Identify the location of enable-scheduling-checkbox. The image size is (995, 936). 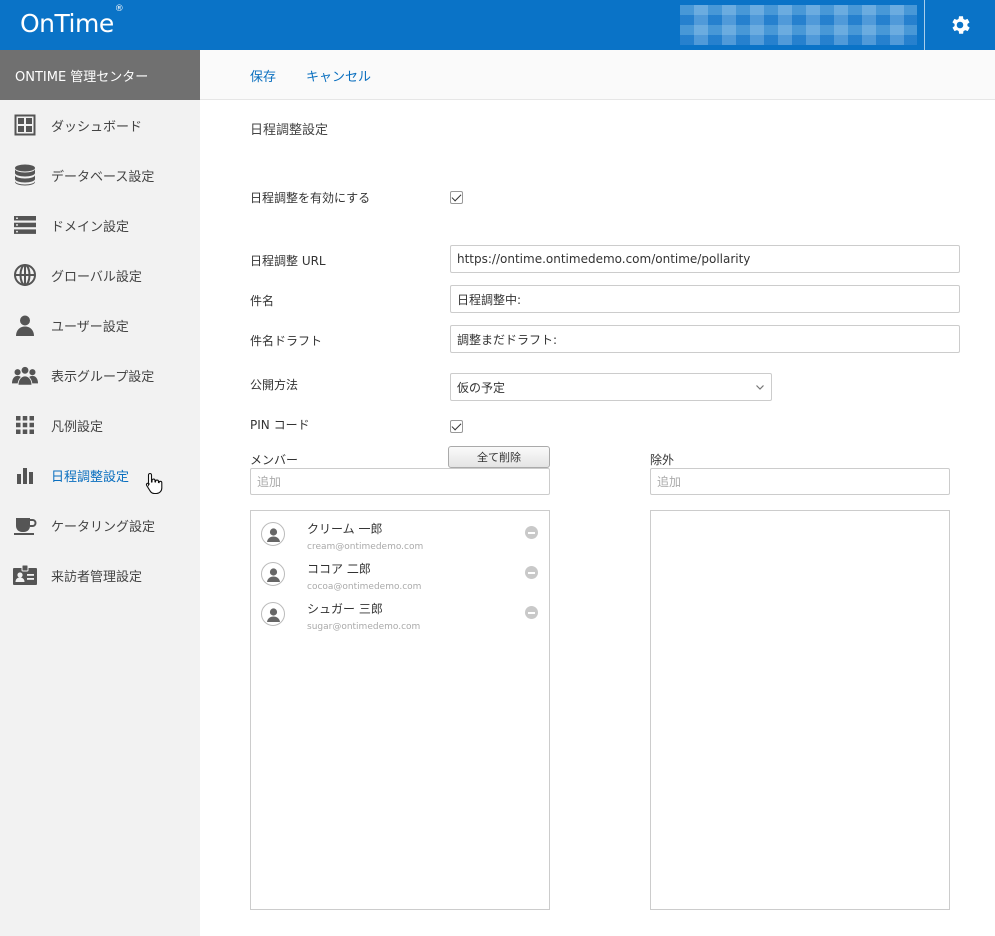
(456, 197).